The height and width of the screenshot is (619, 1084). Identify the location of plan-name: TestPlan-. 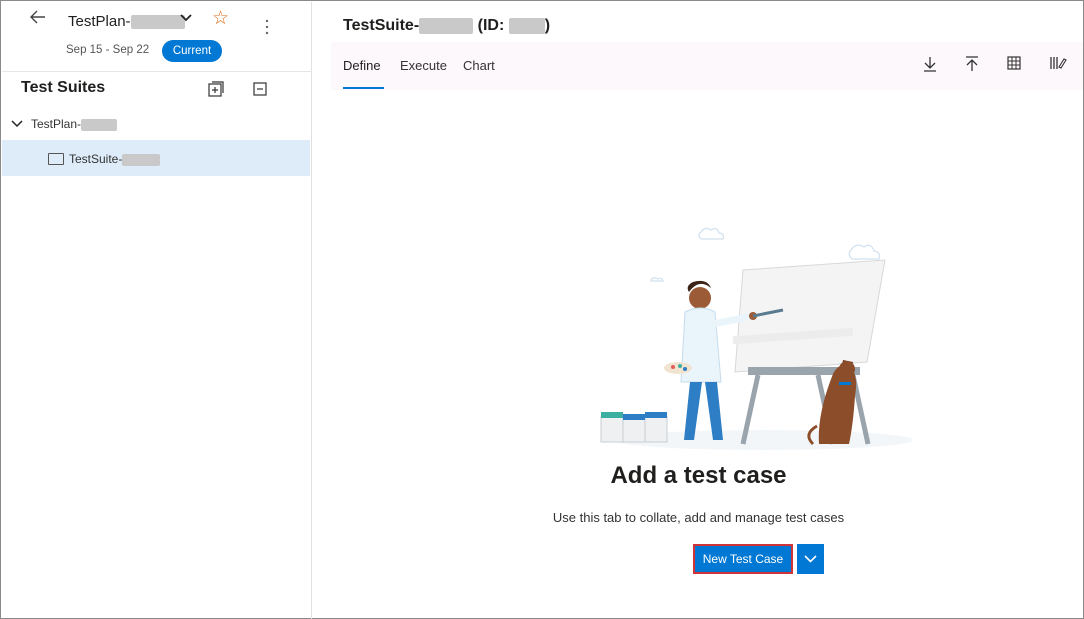
(126, 21).